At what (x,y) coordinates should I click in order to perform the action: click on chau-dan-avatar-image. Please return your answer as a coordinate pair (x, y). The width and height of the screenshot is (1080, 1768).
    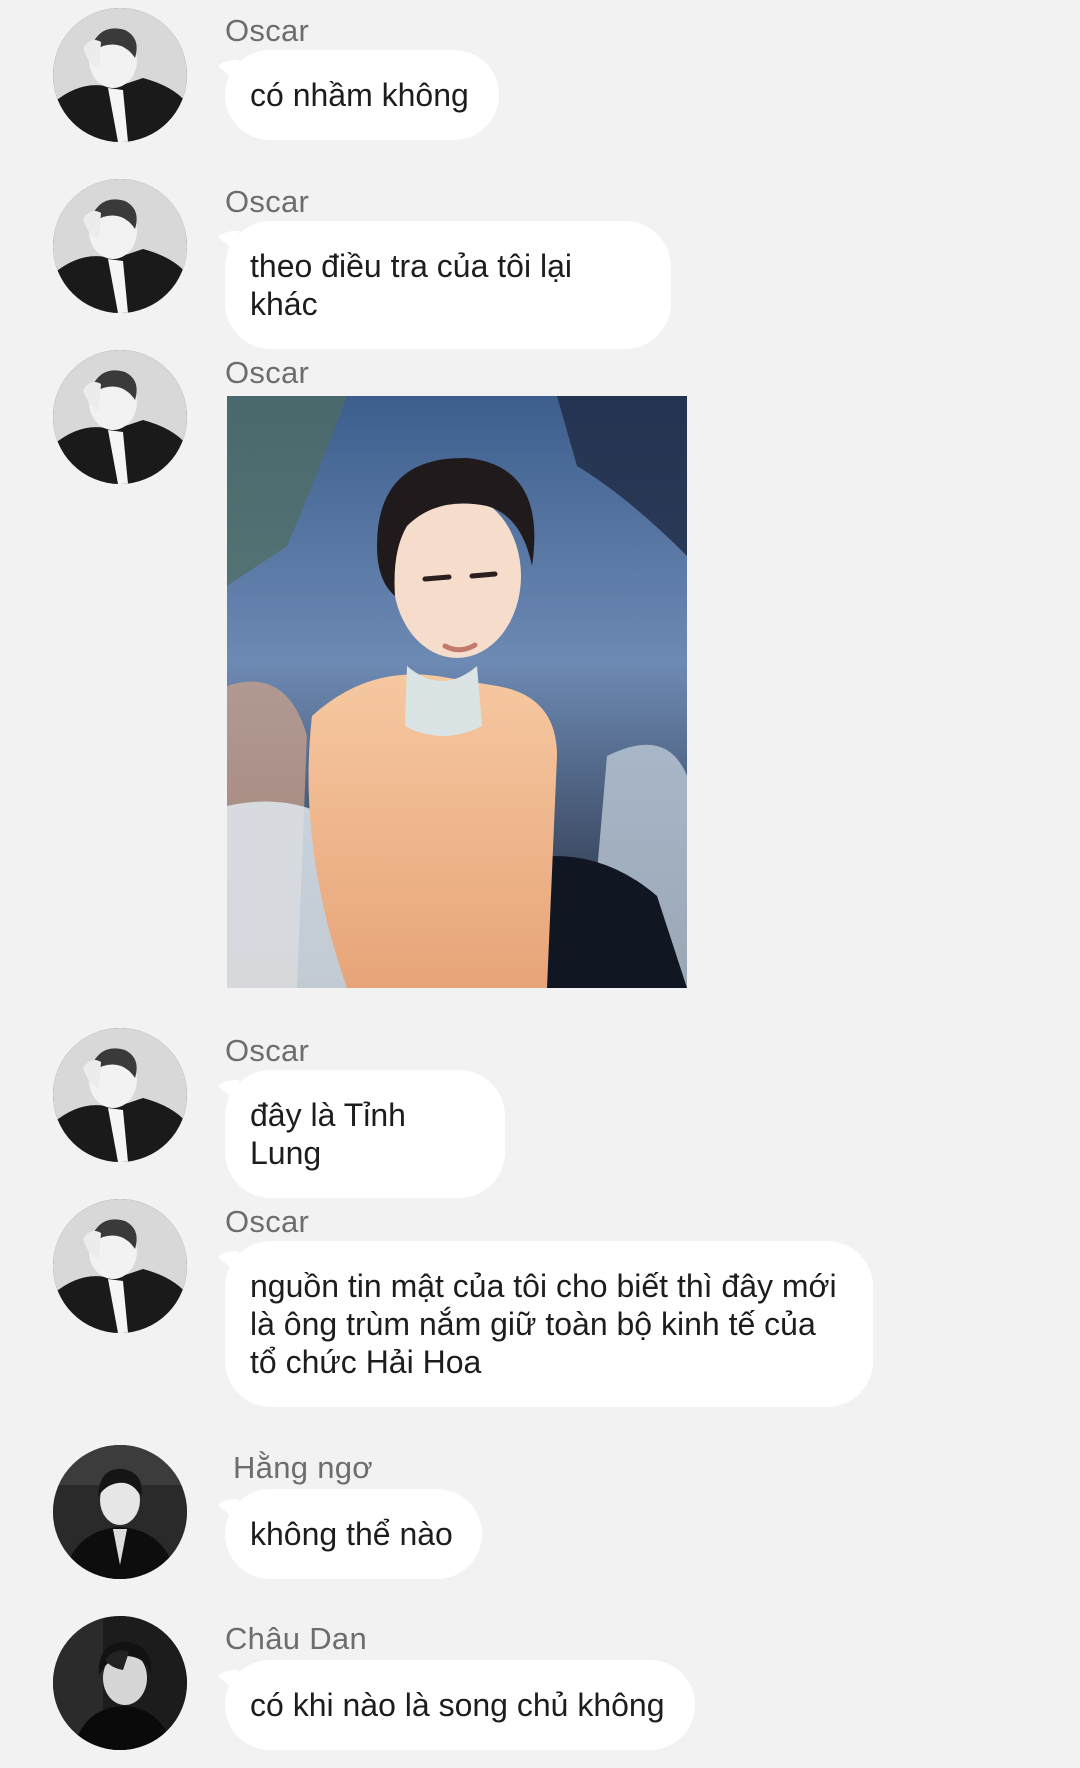
    Looking at the image, I should click on (120, 1683).